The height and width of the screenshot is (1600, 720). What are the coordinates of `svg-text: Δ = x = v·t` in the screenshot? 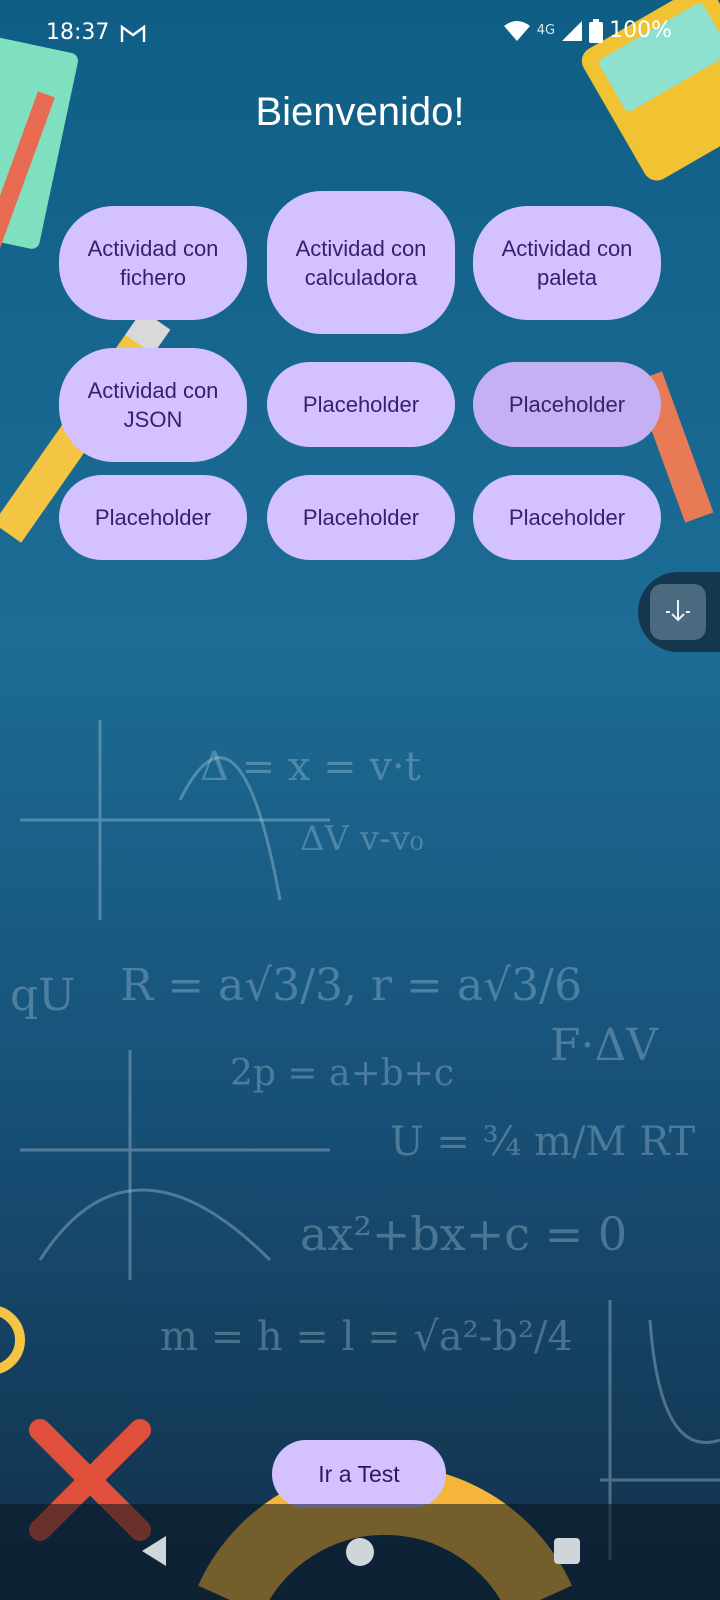 It's located at (310, 767).